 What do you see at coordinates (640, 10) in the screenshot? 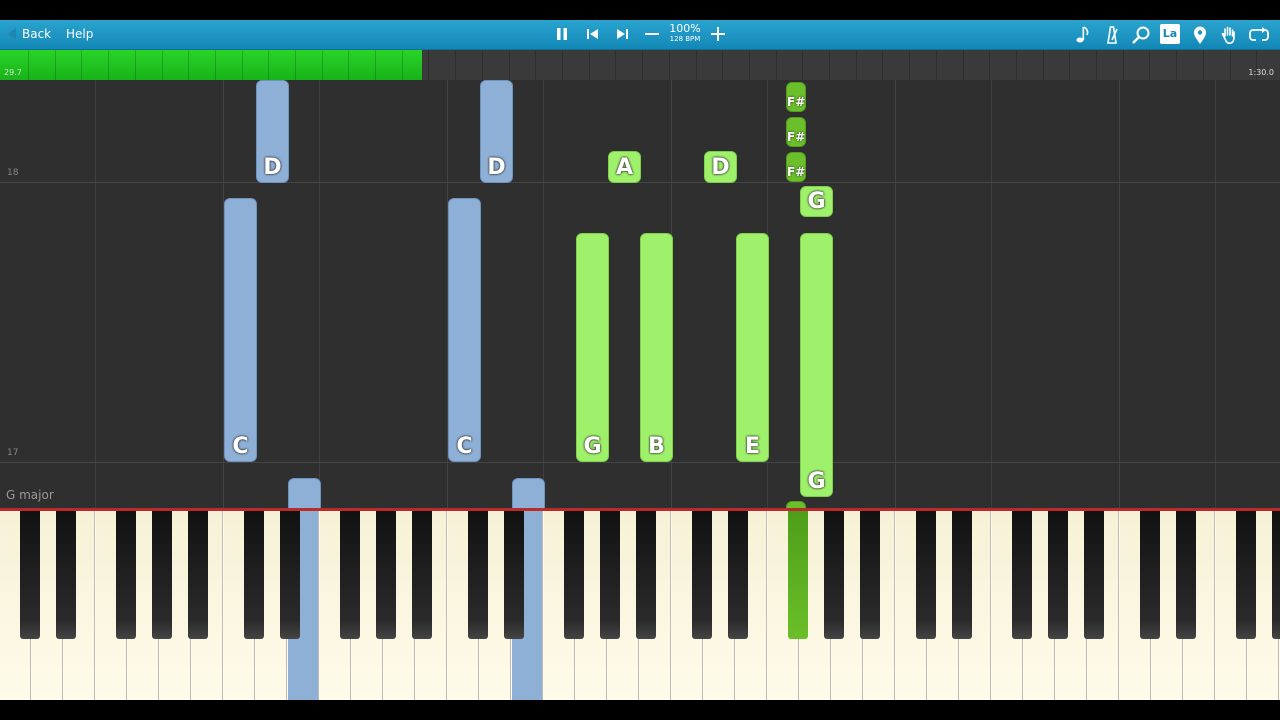
I see `top-letterbox` at bounding box center [640, 10].